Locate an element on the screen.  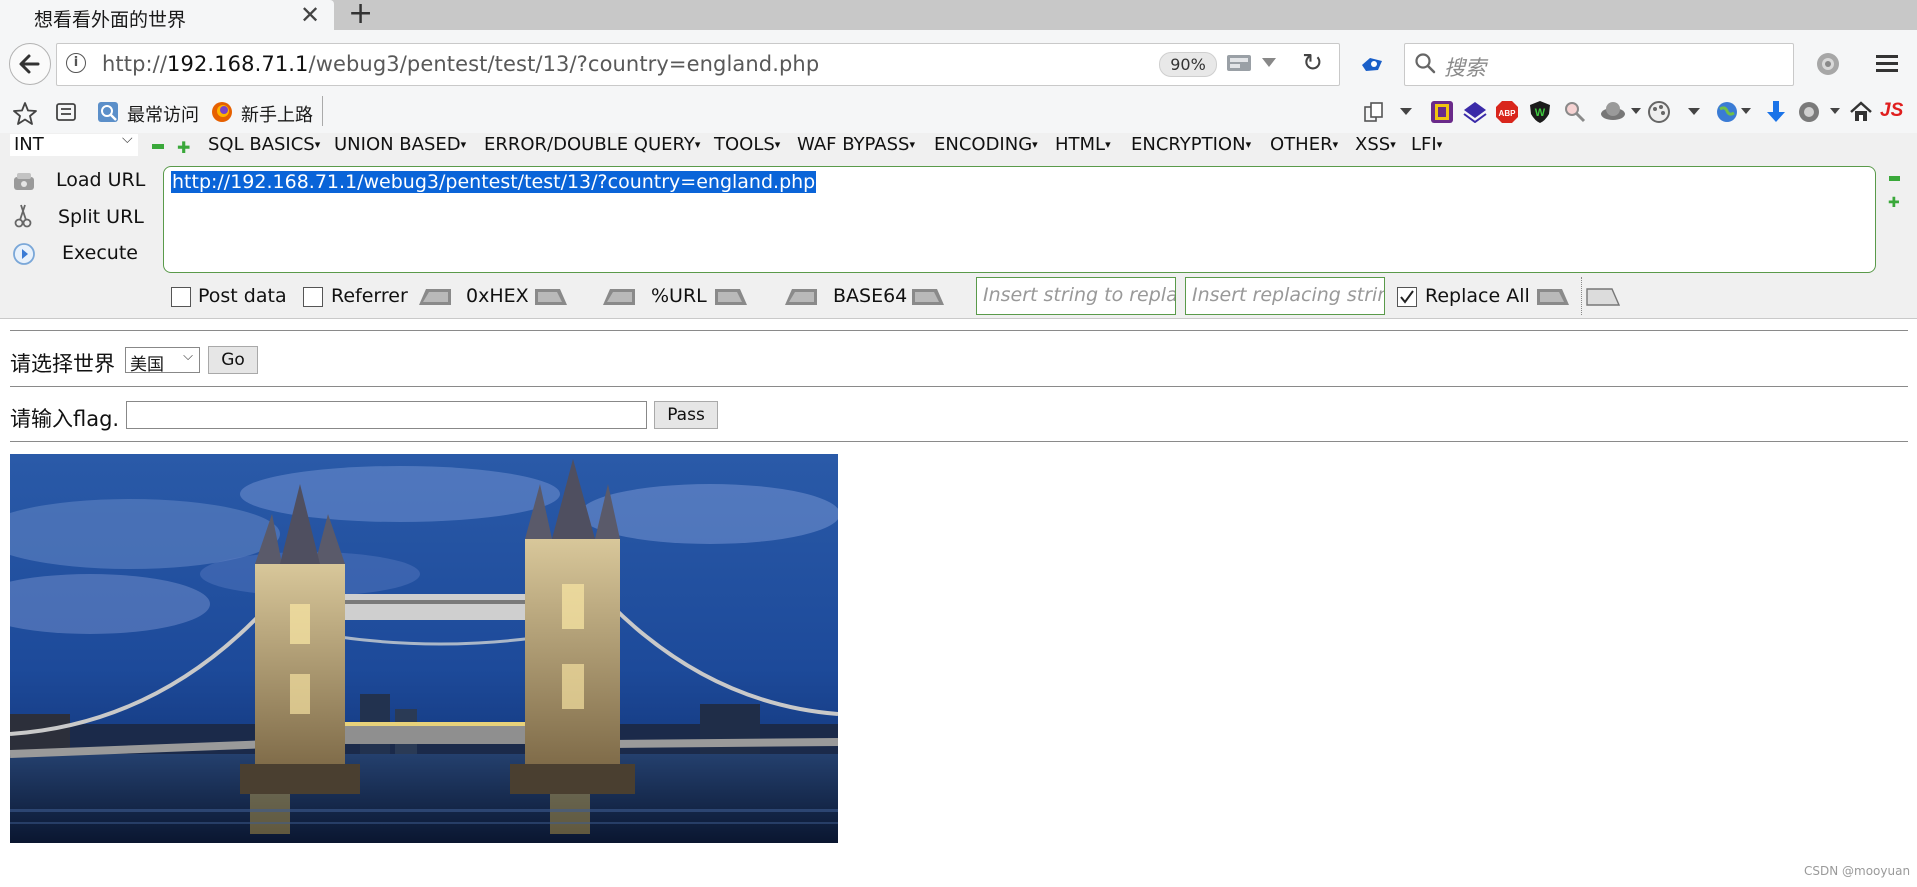
magnifier-ext-icon is located at coordinates (1575, 114).